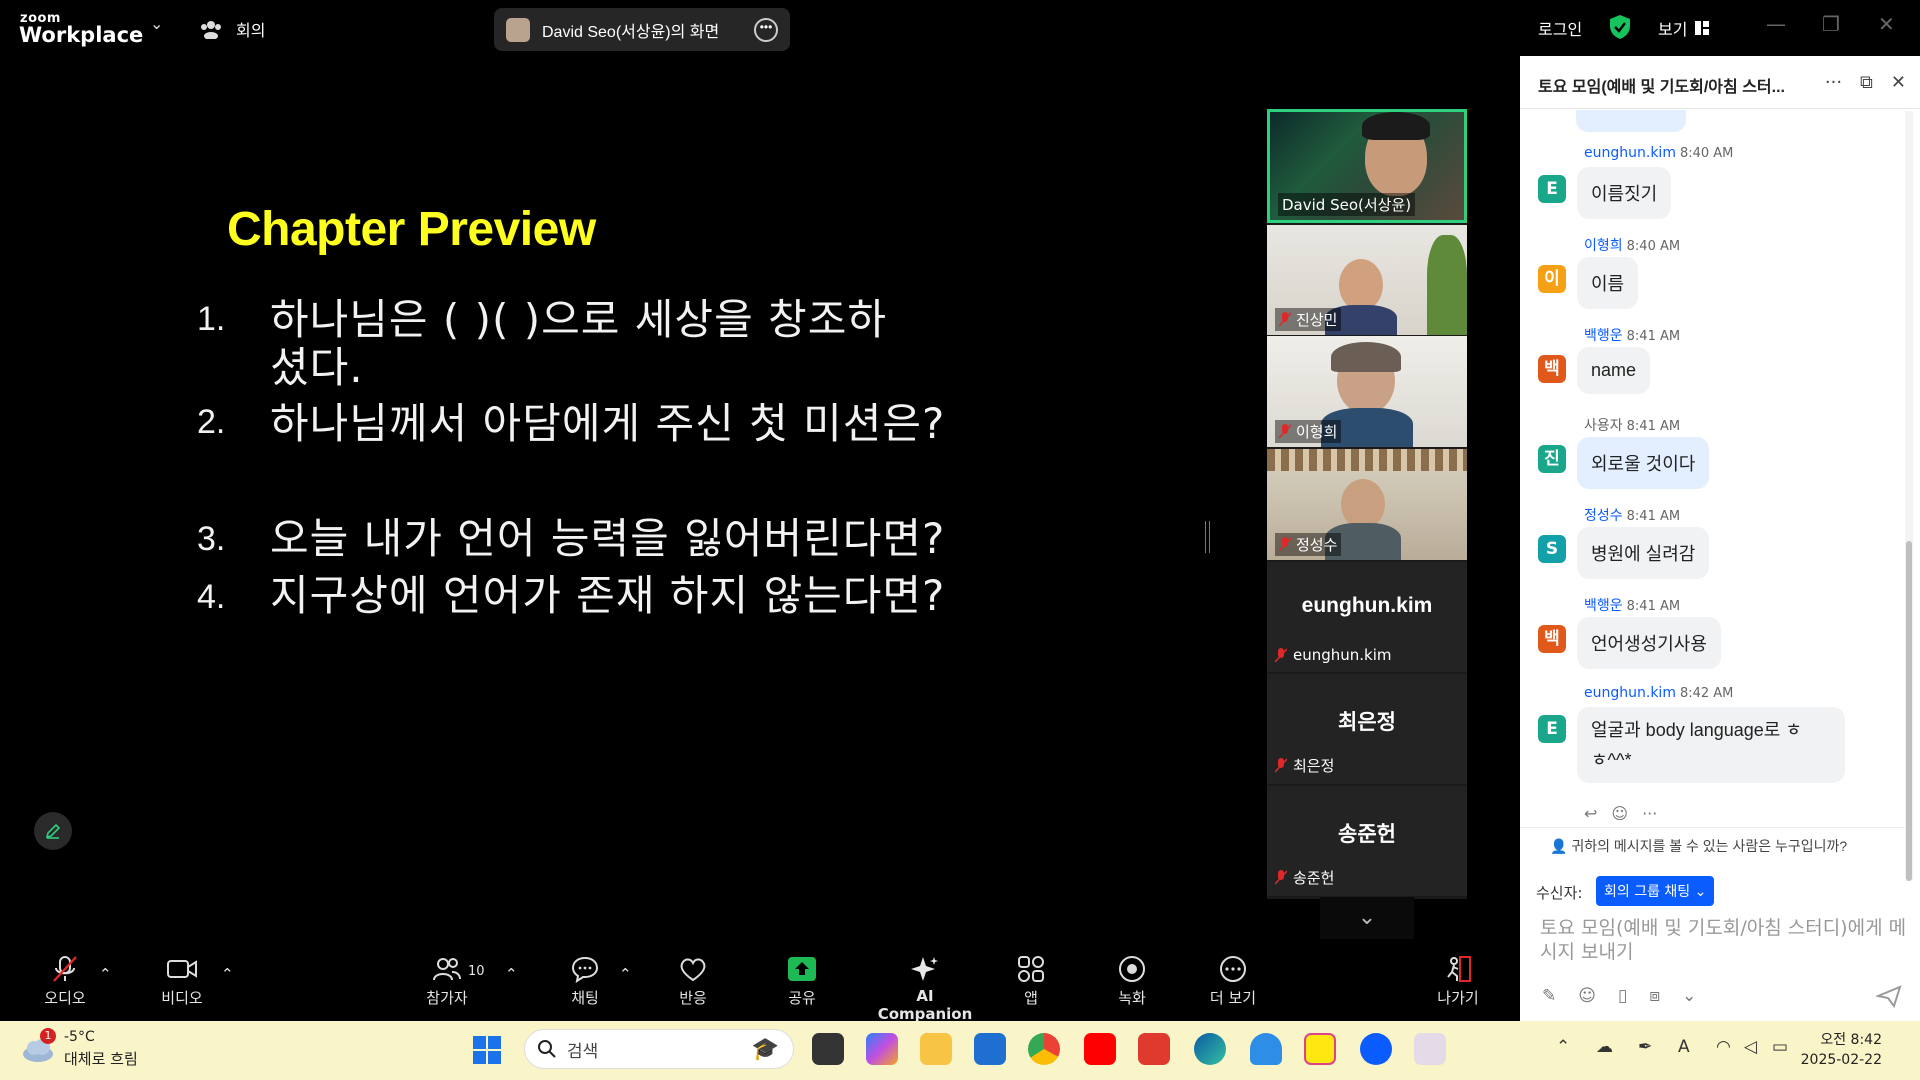 This screenshot has width=1920, height=1080. Describe the element at coordinates (828, 1049) in the screenshot. I see `task-view-icon` at that location.